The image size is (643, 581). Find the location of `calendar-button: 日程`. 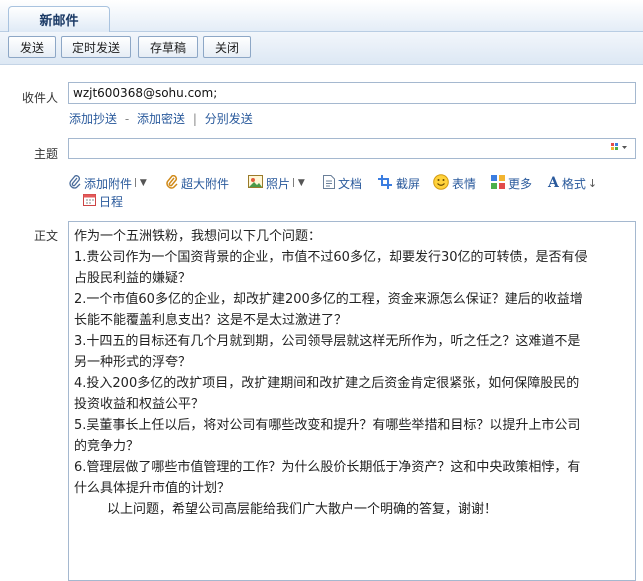

calendar-button: 日程 is located at coordinates (103, 201).